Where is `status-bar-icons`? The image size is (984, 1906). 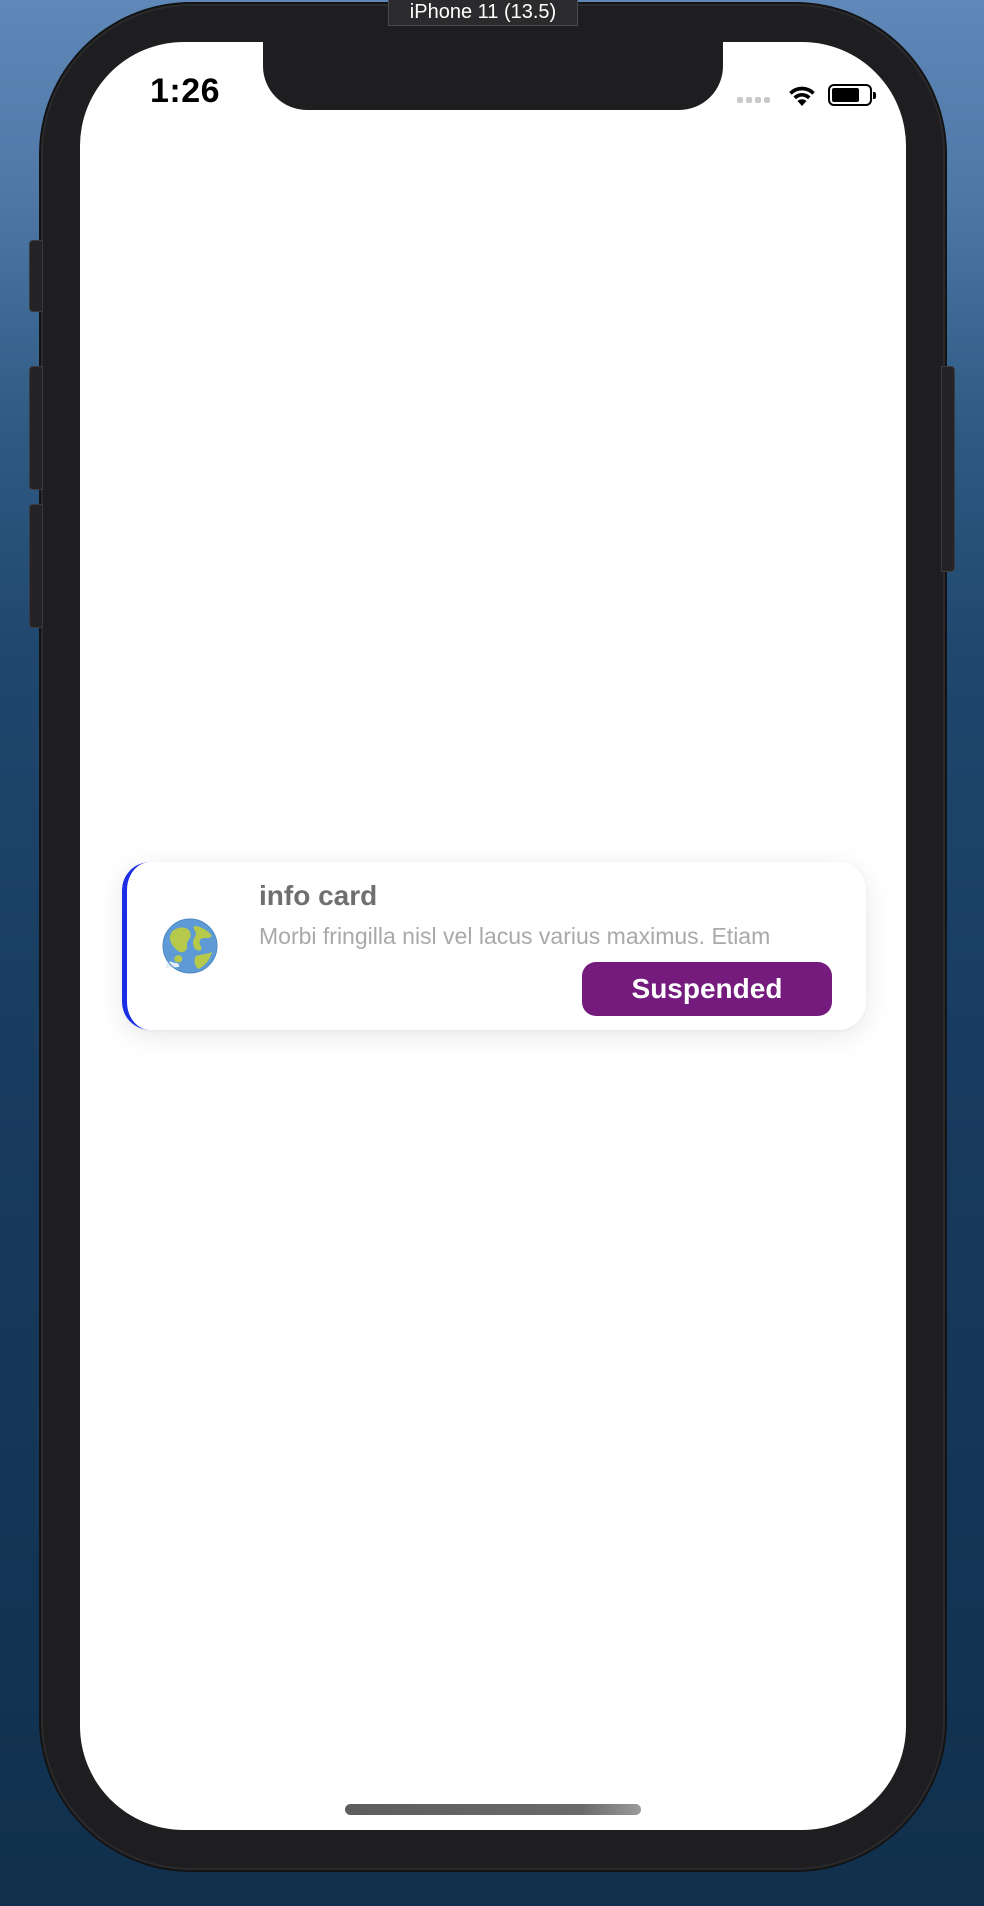 status-bar-icons is located at coordinates (806, 95).